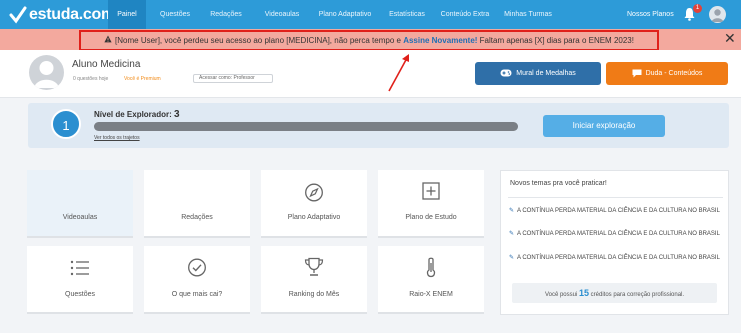 Image resolution: width=741 pixels, height=333 pixels. I want to click on nav-item-painel: Painel, so click(127, 14).